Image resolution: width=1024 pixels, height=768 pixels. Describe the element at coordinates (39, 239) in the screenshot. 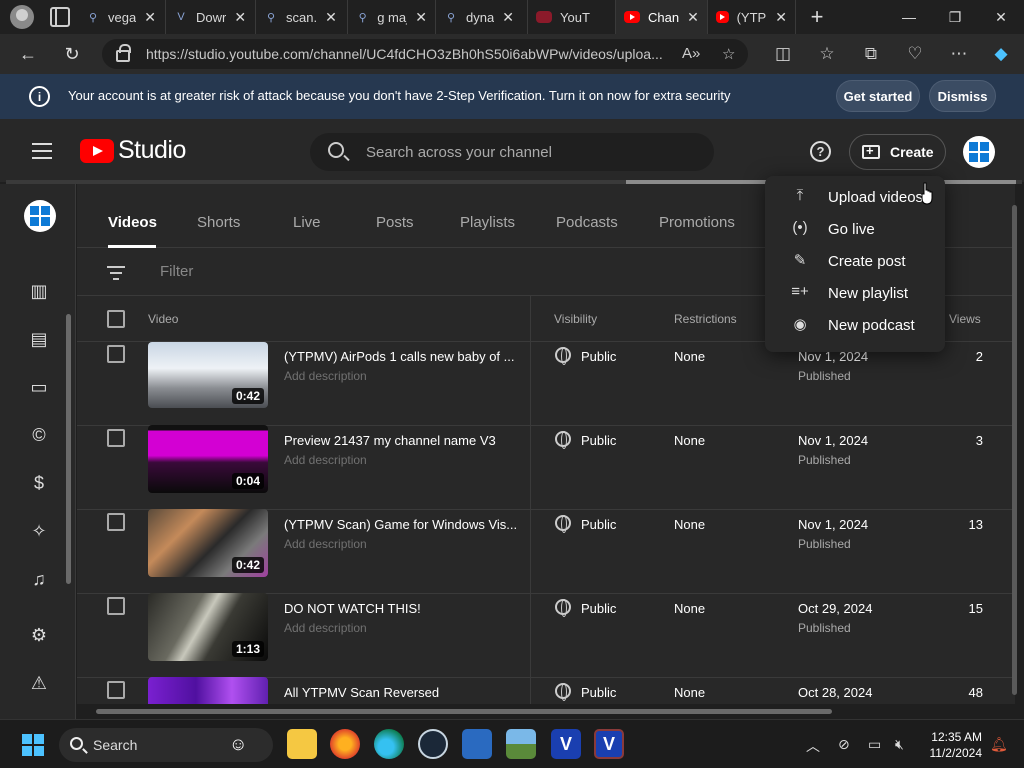

I see `content-icon: ▬` at that location.